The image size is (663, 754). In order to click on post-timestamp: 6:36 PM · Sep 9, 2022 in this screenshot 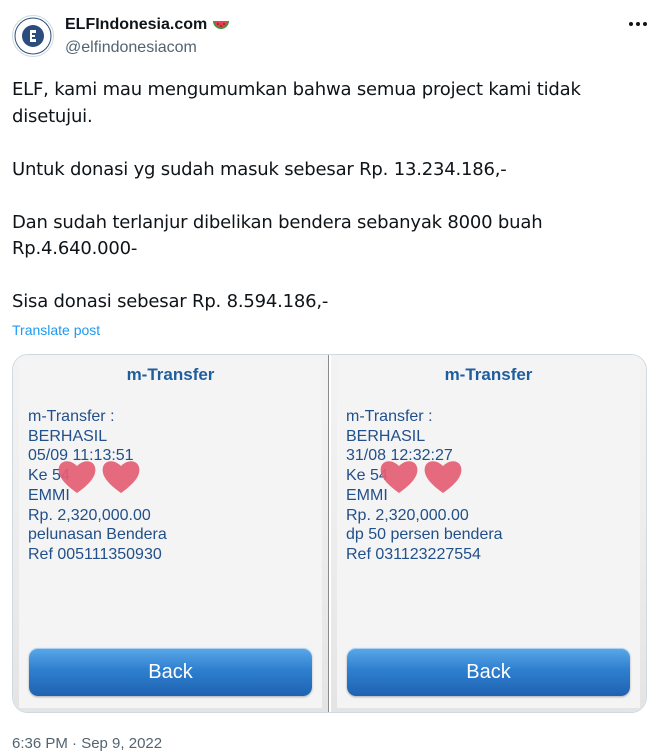, I will do `click(87, 743)`.